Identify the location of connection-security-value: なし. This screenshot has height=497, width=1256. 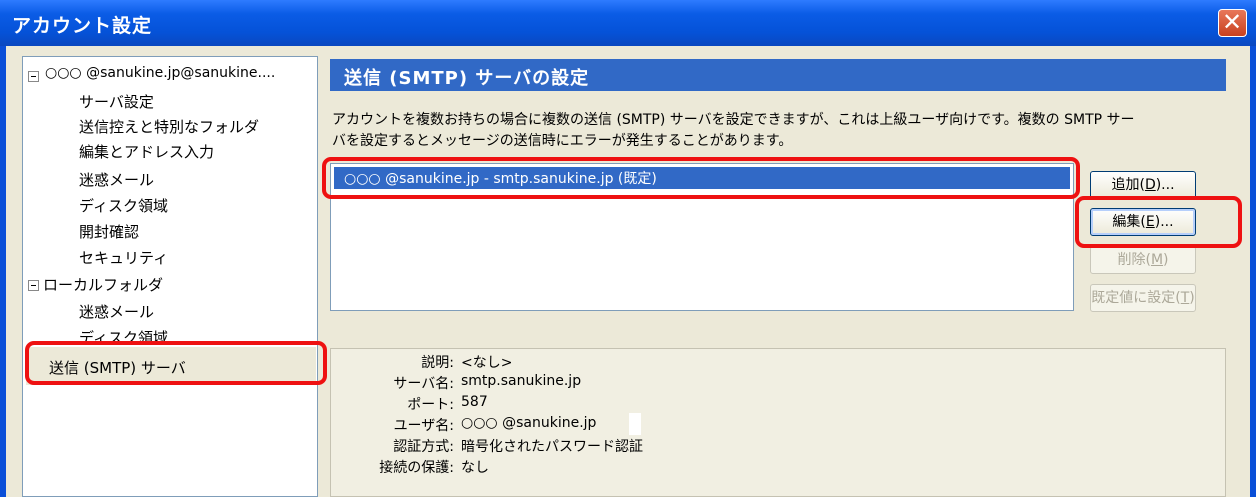
(475, 468).